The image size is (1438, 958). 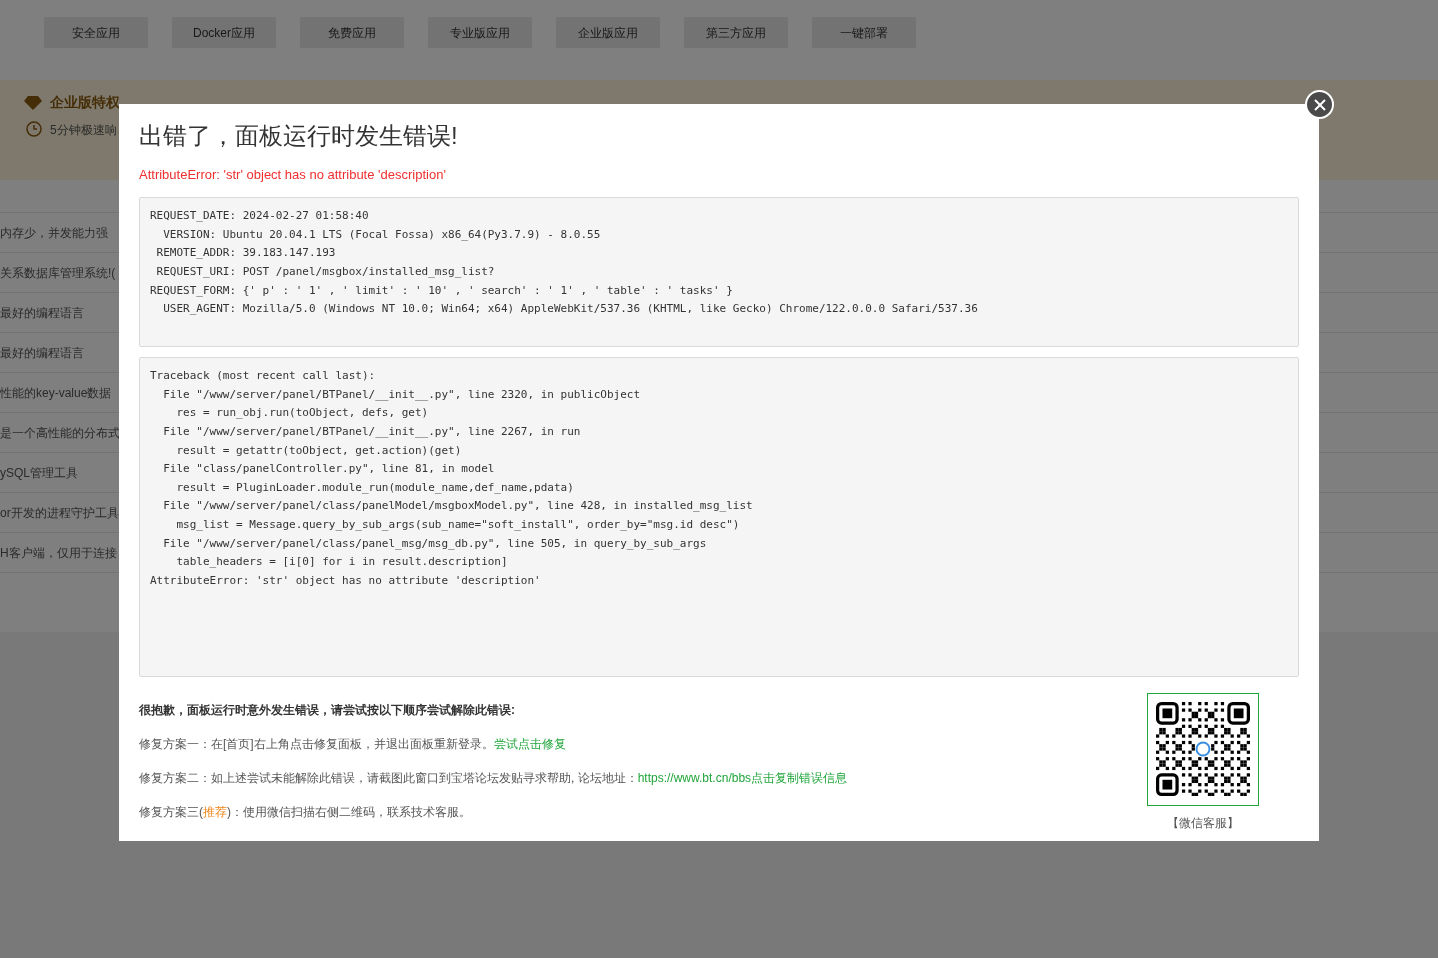 I want to click on row-description: 关系数据库管理系统!(, so click(x=58, y=273).